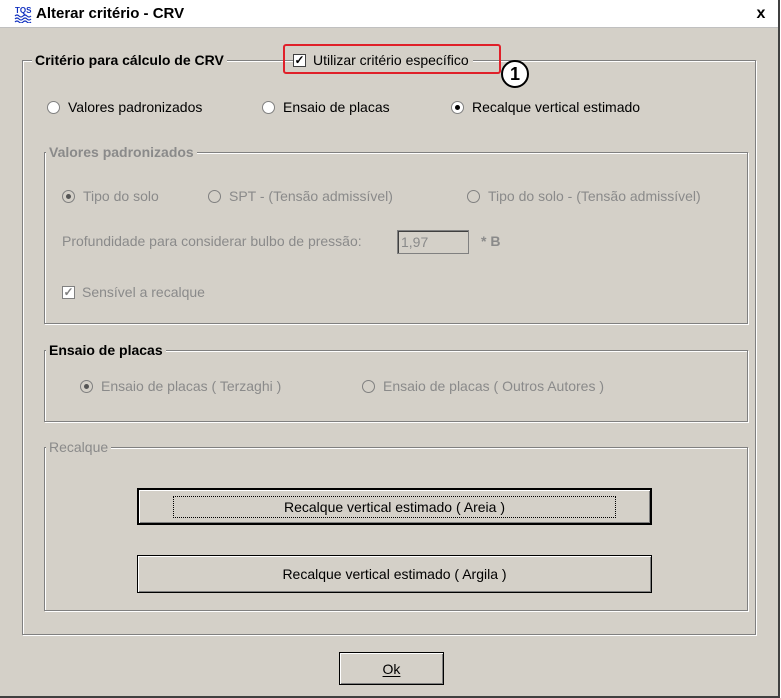 This screenshot has width=781, height=698. I want to click on sensitive-checkbox: ✓ Sensível a recalque, so click(133, 292).